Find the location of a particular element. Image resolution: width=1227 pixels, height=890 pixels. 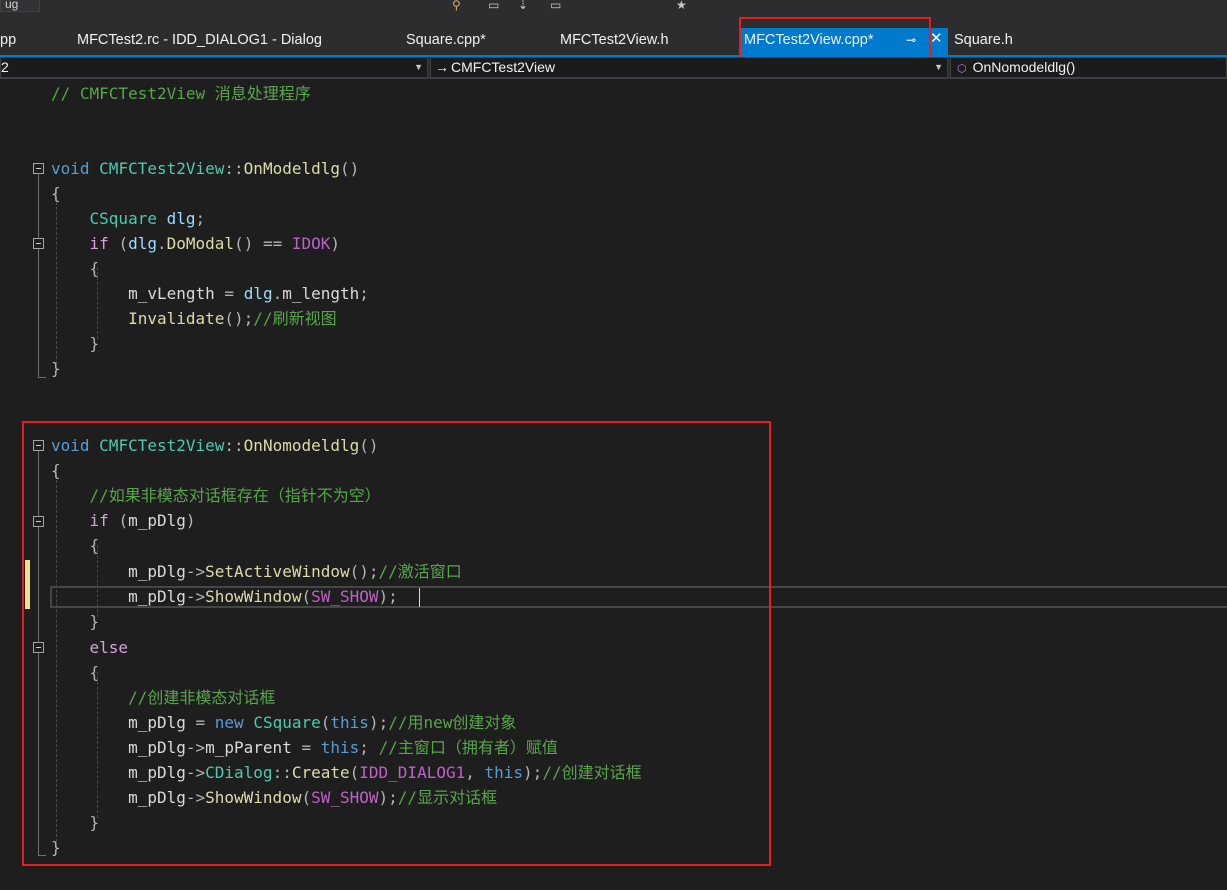

tab-square-cpp: Square.cpp* is located at coordinates (446, 43).